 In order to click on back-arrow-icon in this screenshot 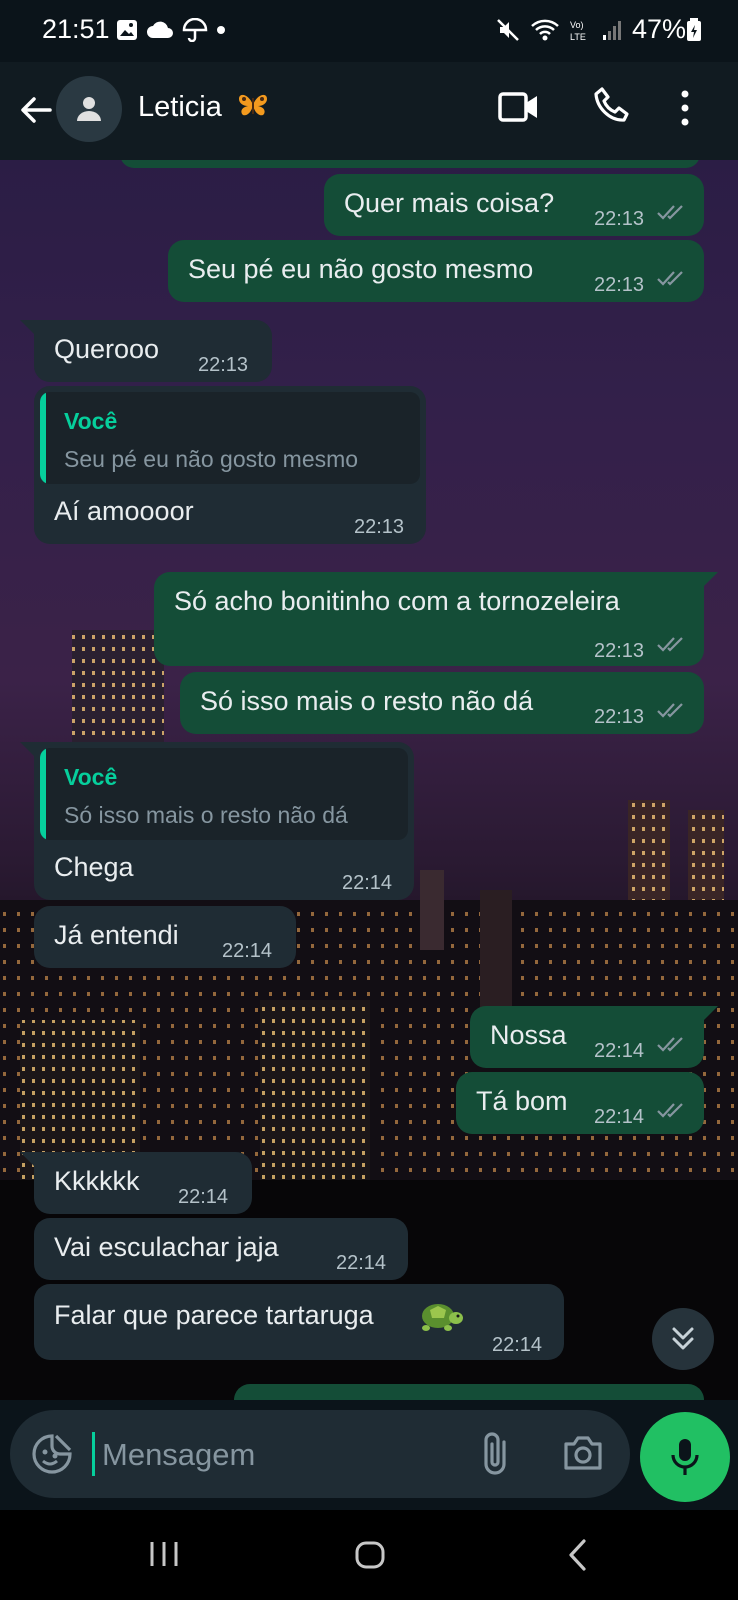, I will do `click(36, 110)`.